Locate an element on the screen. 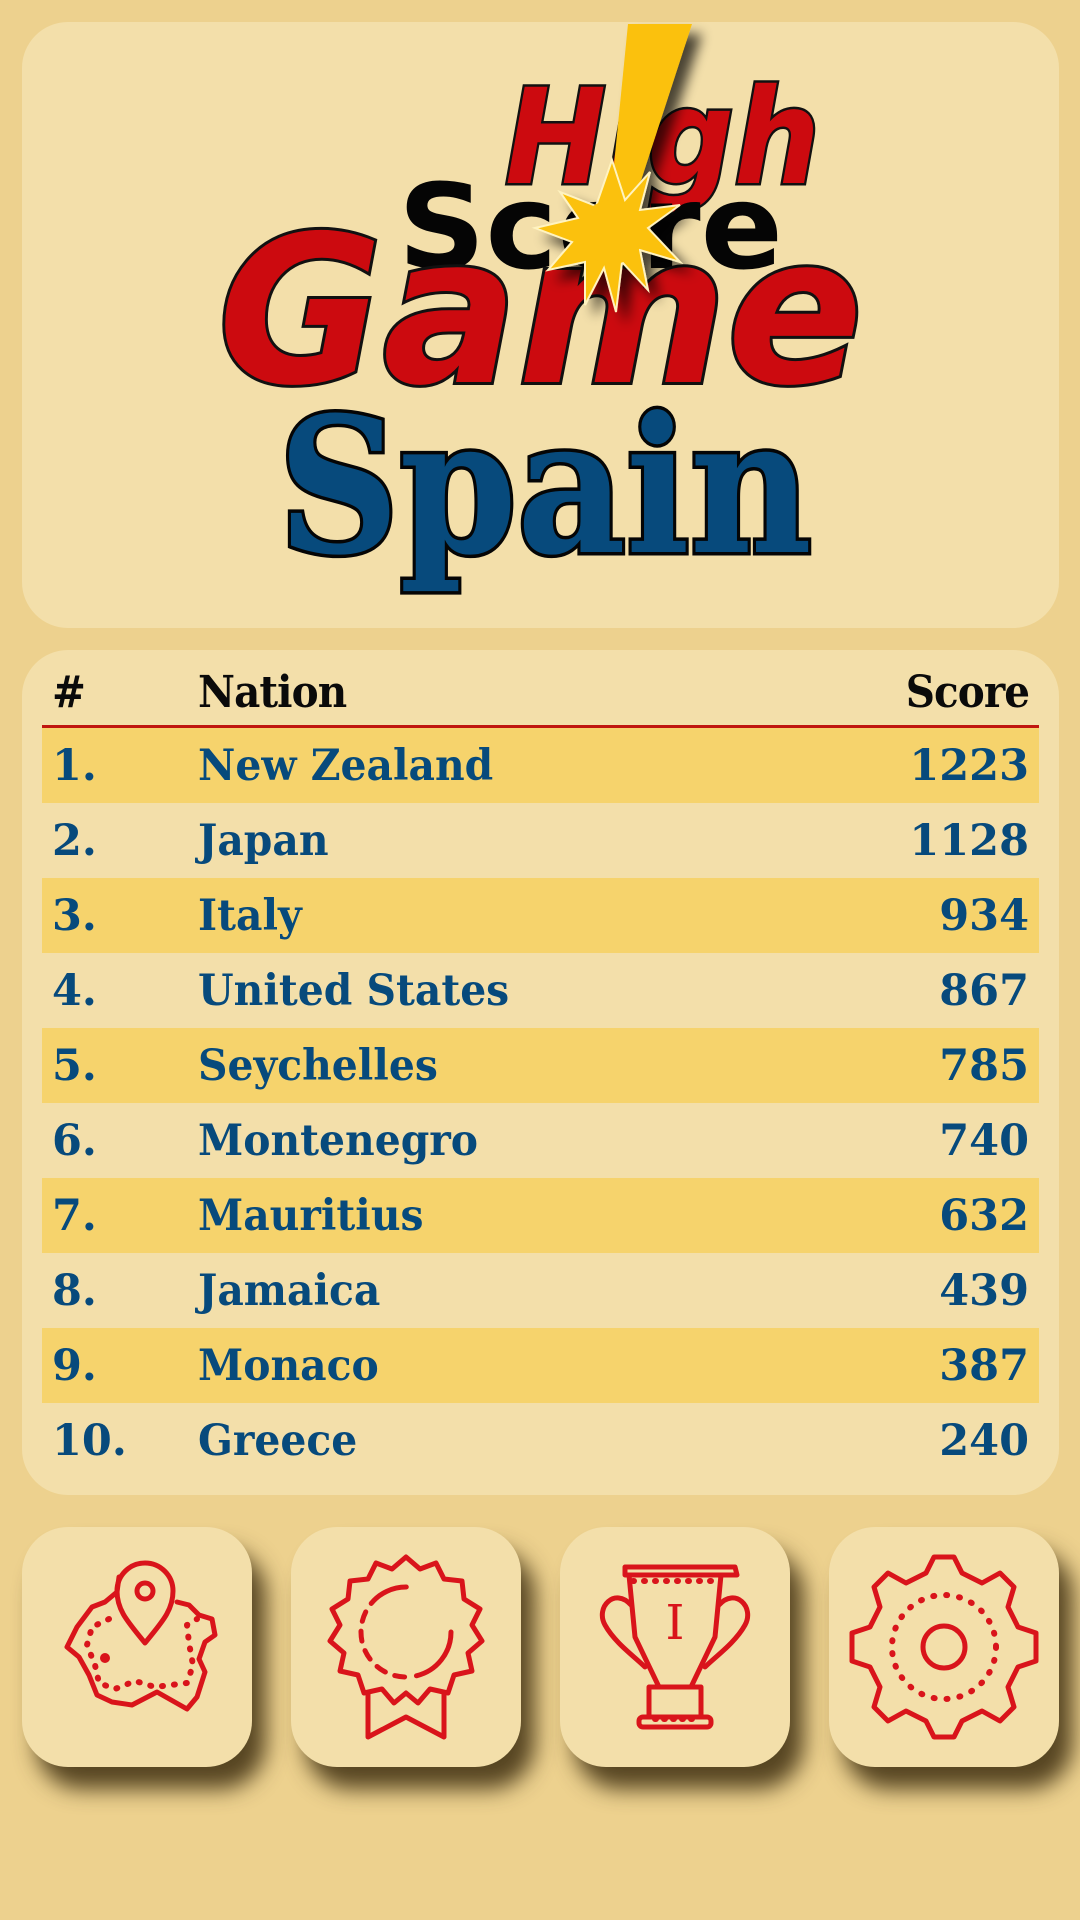 The height and width of the screenshot is (1920, 1080). row-nation: Italy is located at coordinates (250, 916).